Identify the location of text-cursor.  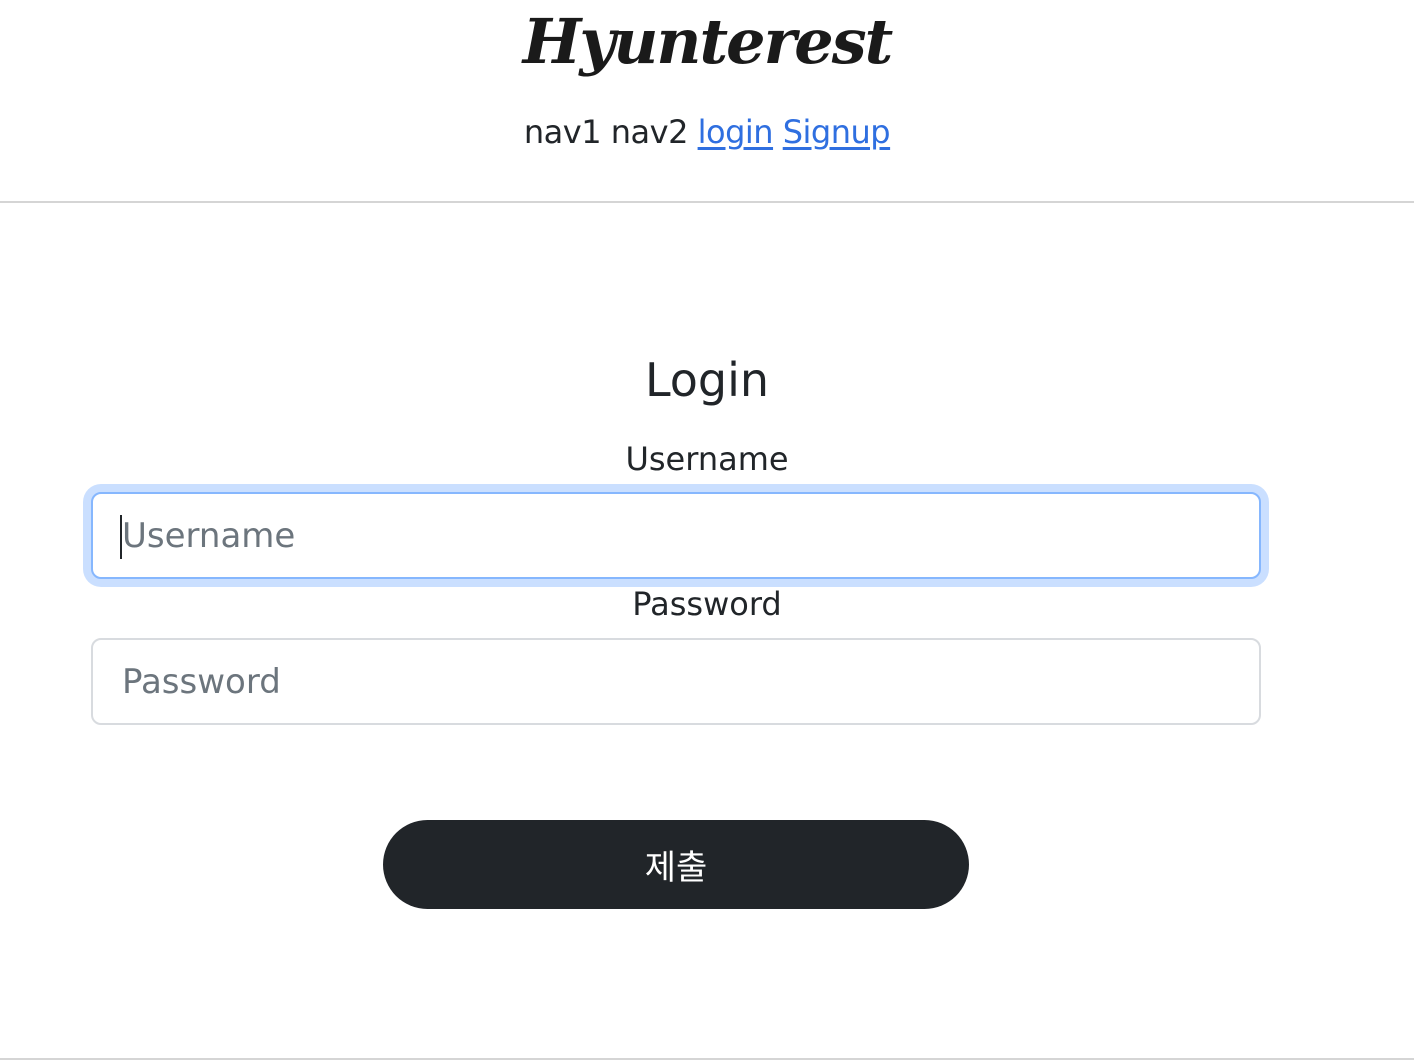
(121, 537).